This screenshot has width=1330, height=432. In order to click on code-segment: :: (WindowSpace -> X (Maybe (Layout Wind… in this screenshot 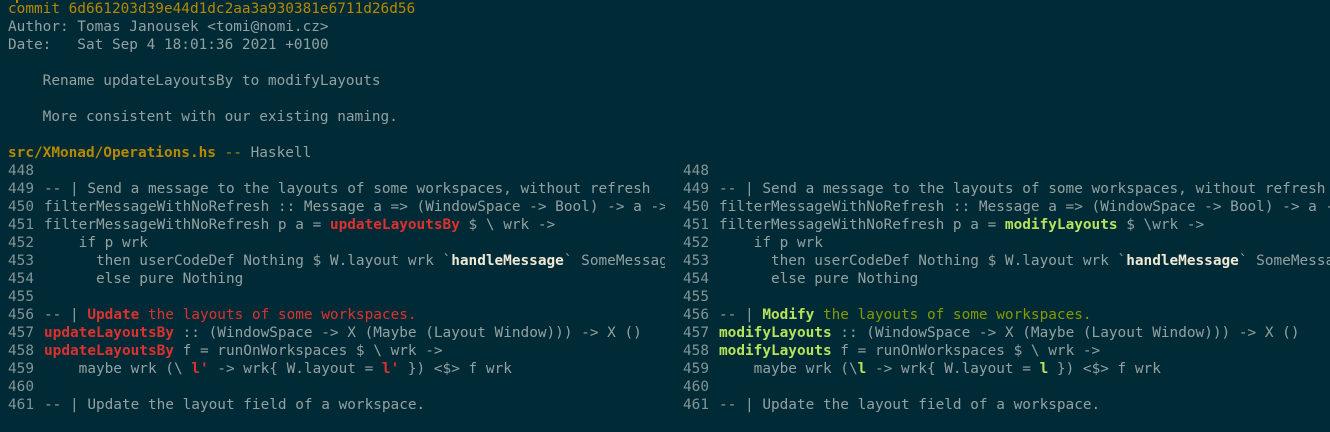, I will do `click(407, 333)`.